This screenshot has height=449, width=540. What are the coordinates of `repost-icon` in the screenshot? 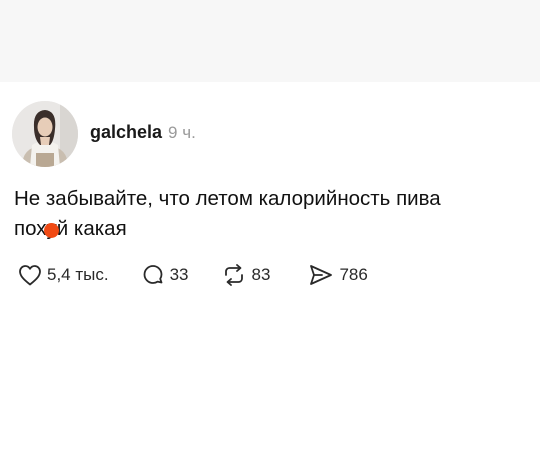 It's located at (233, 275).